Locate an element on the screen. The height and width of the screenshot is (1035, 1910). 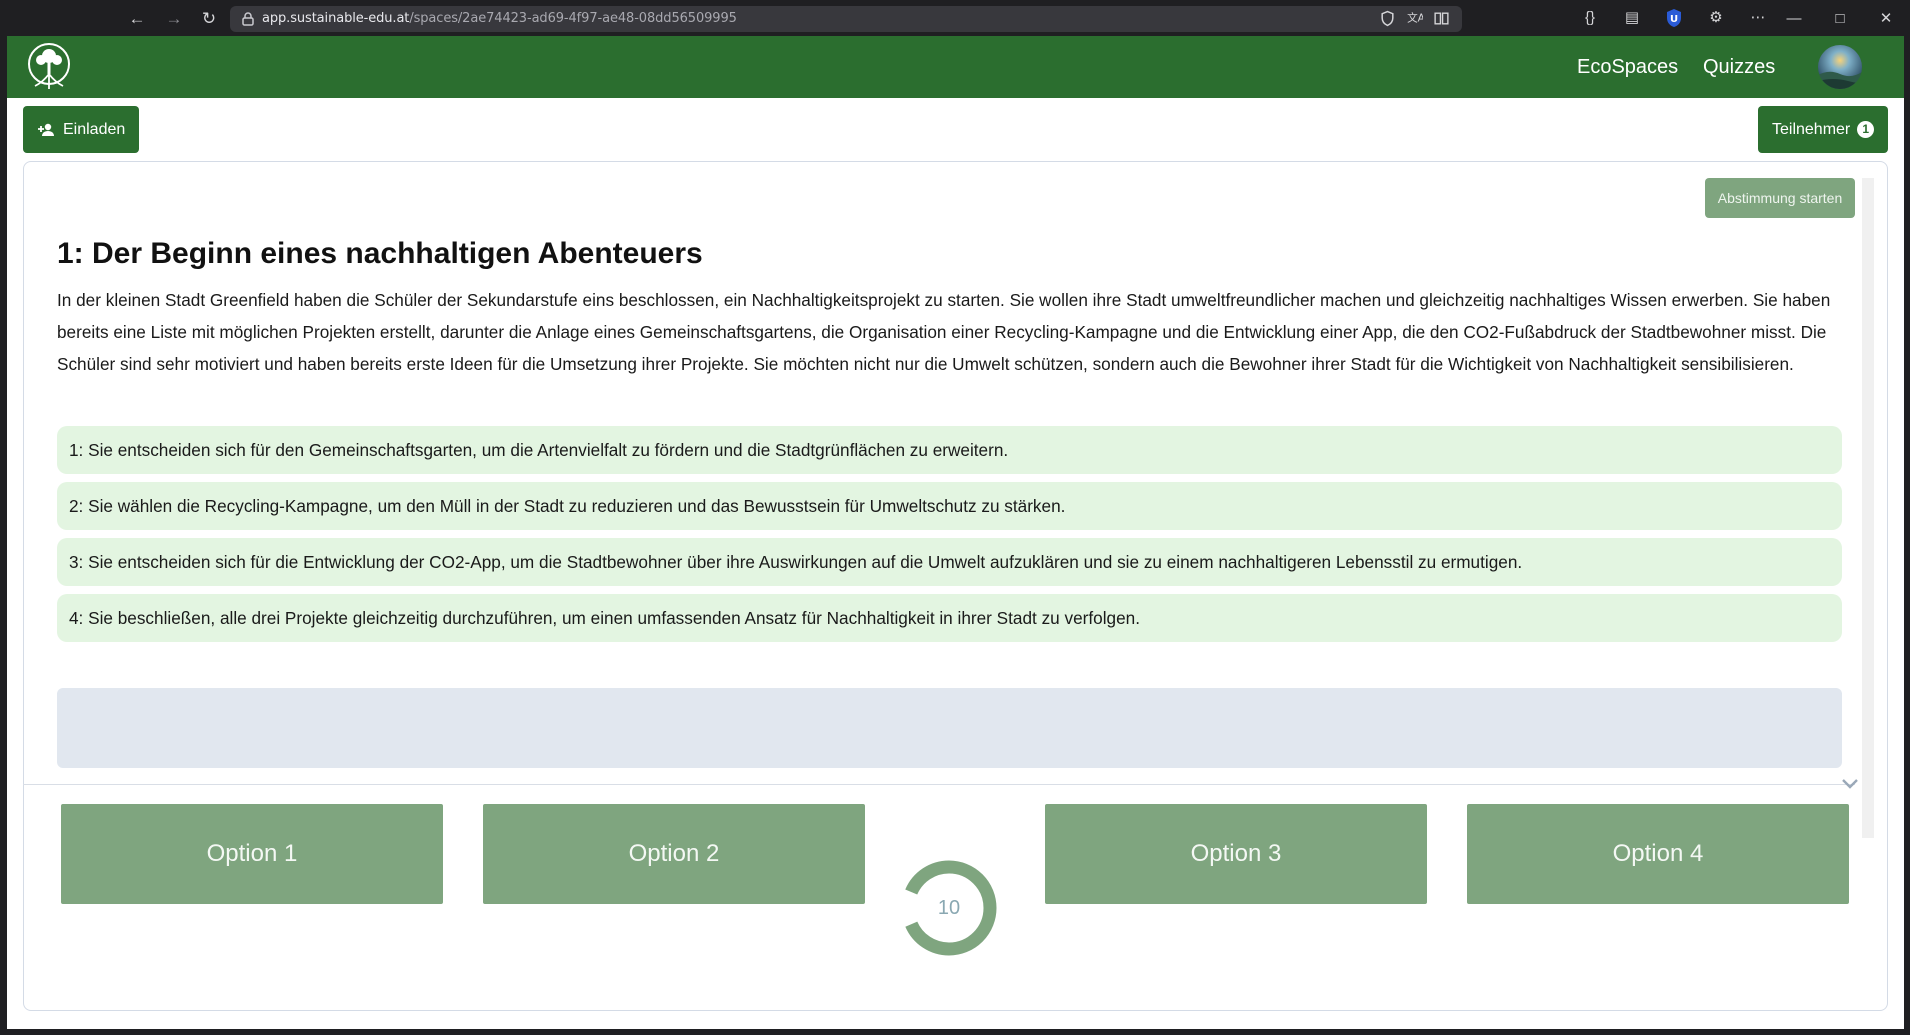
translate-icon: 文A is located at coordinates (1416, 18).